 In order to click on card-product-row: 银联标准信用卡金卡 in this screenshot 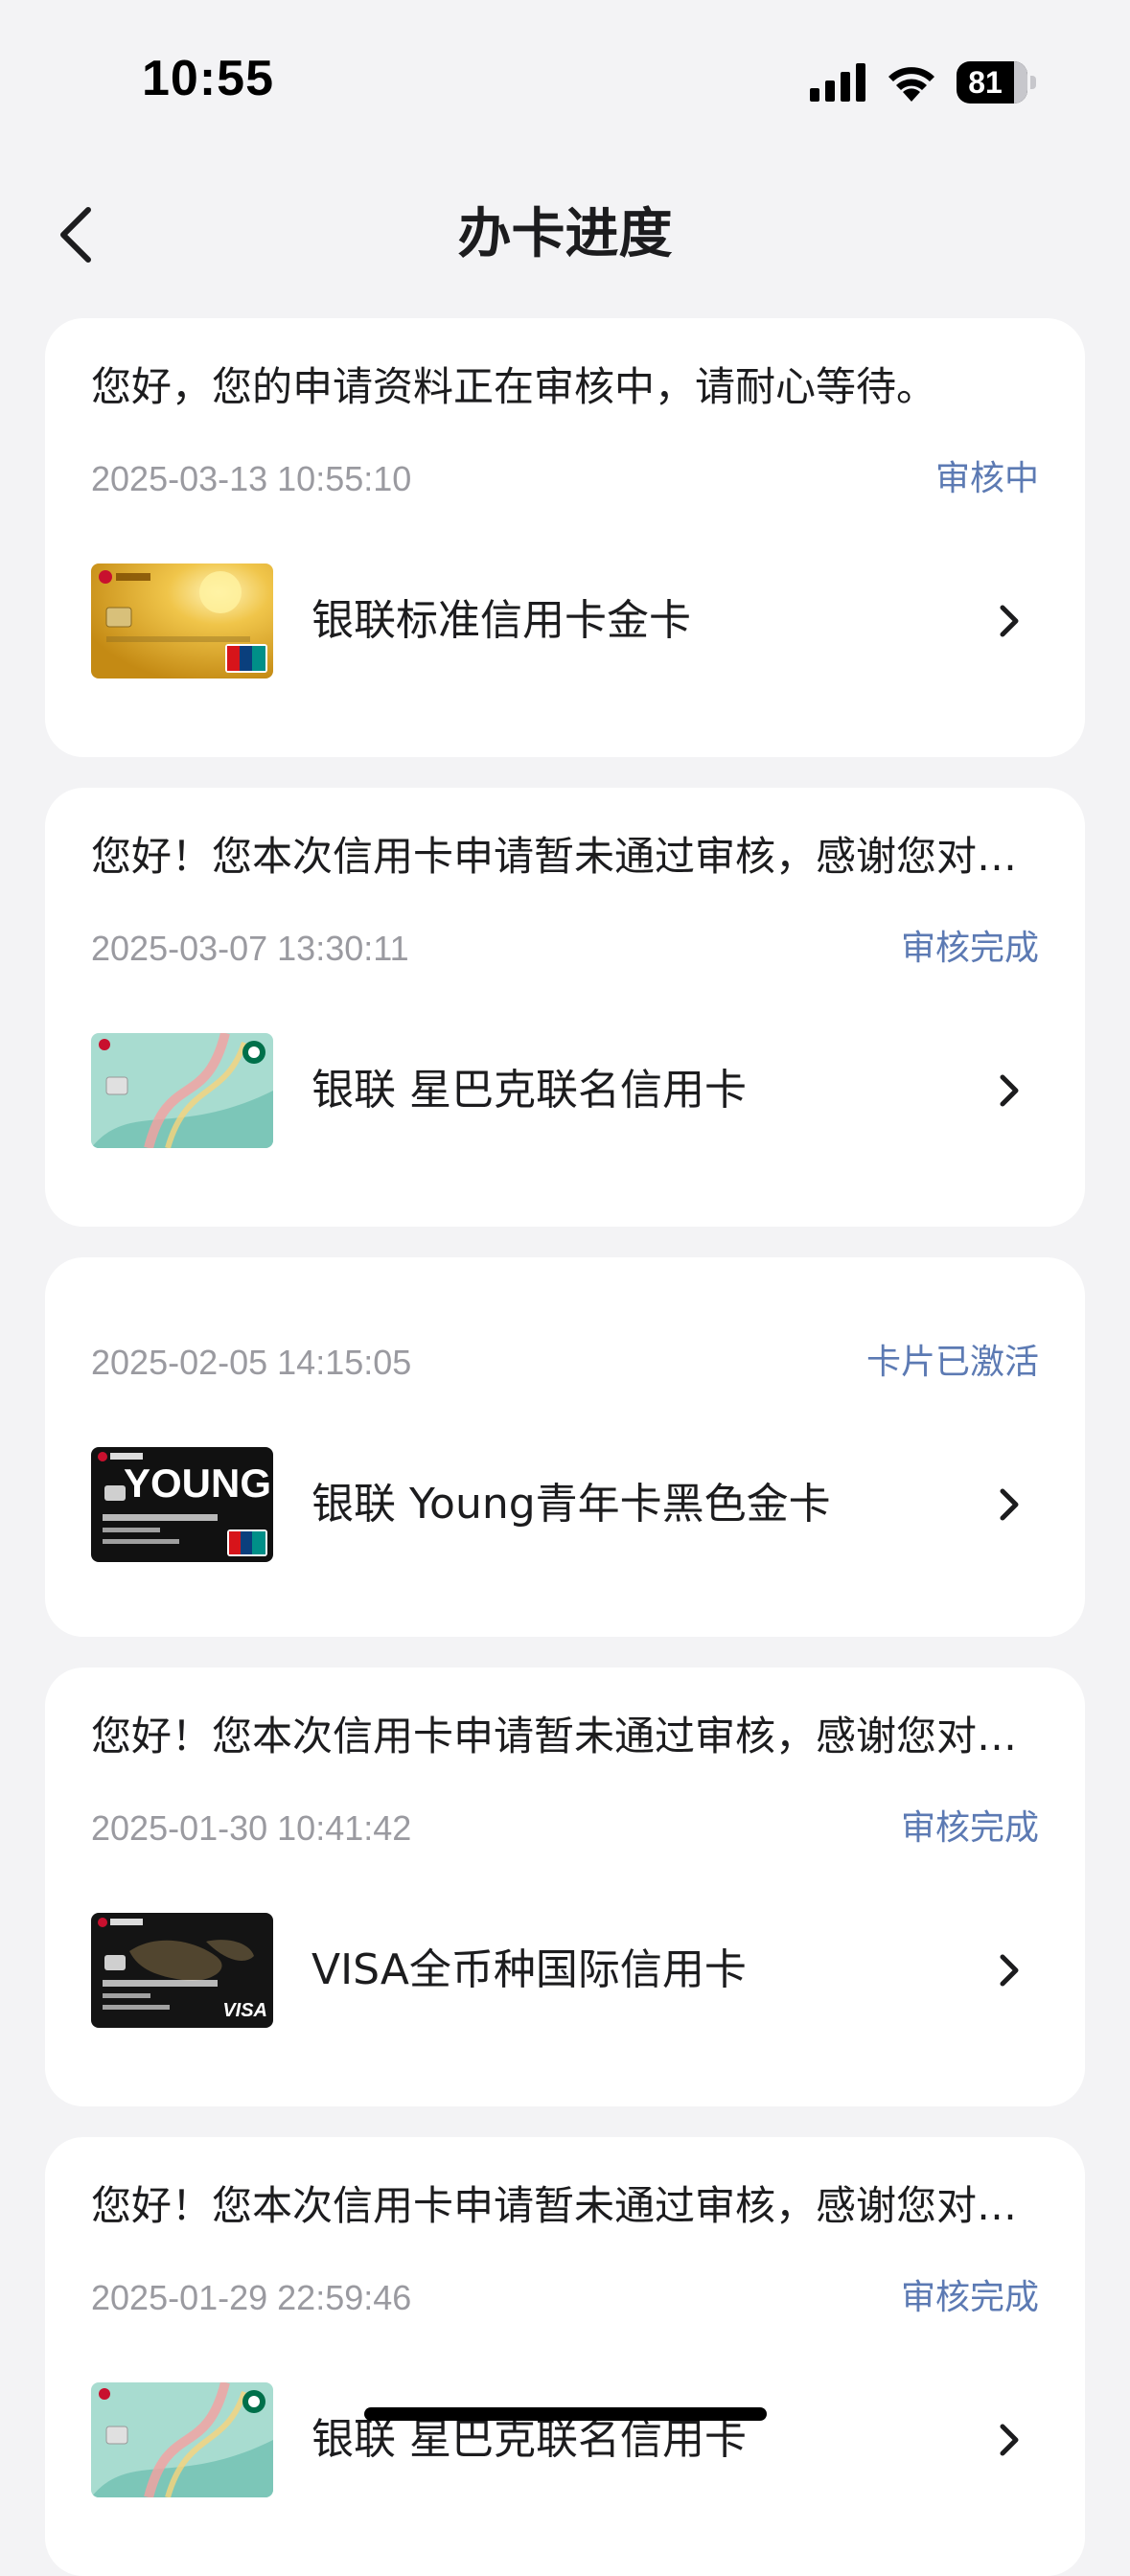, I will do `click(566, 621)`.